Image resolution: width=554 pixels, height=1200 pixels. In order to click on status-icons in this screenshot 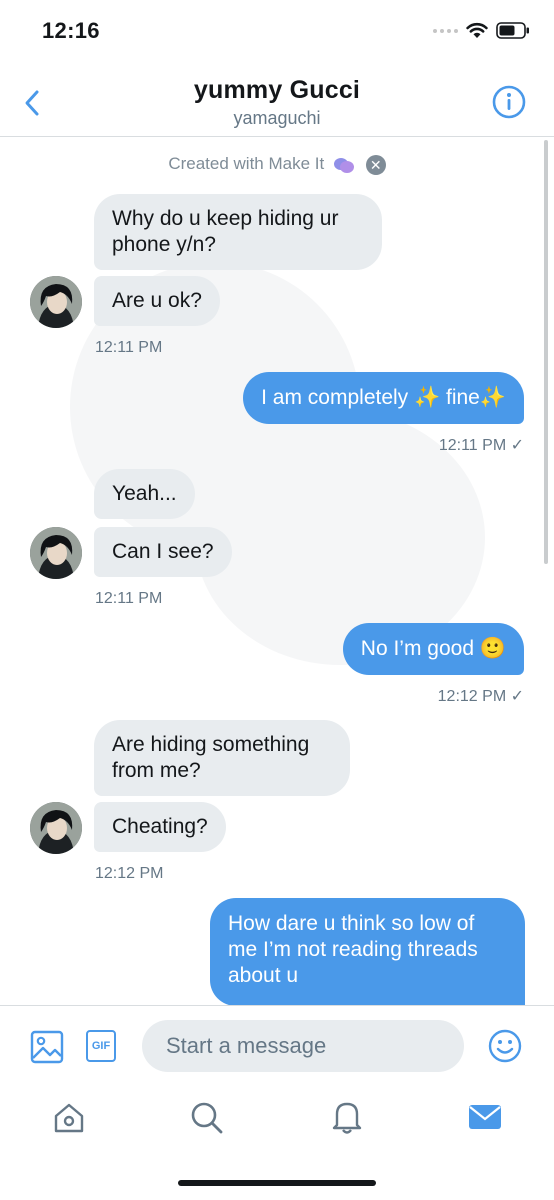, I will do `click(481, 30)`.